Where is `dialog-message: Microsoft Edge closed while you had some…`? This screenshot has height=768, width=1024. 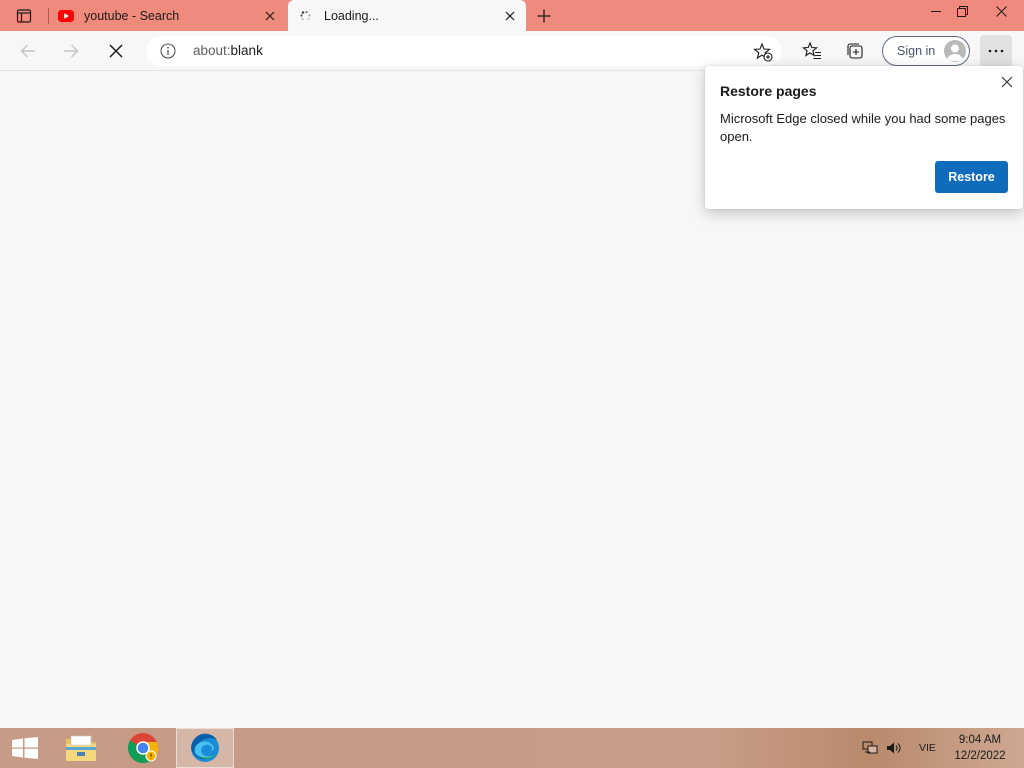 dialog-message: Microsoft Edge closed while you had some… is located at coordinates (863, 127).